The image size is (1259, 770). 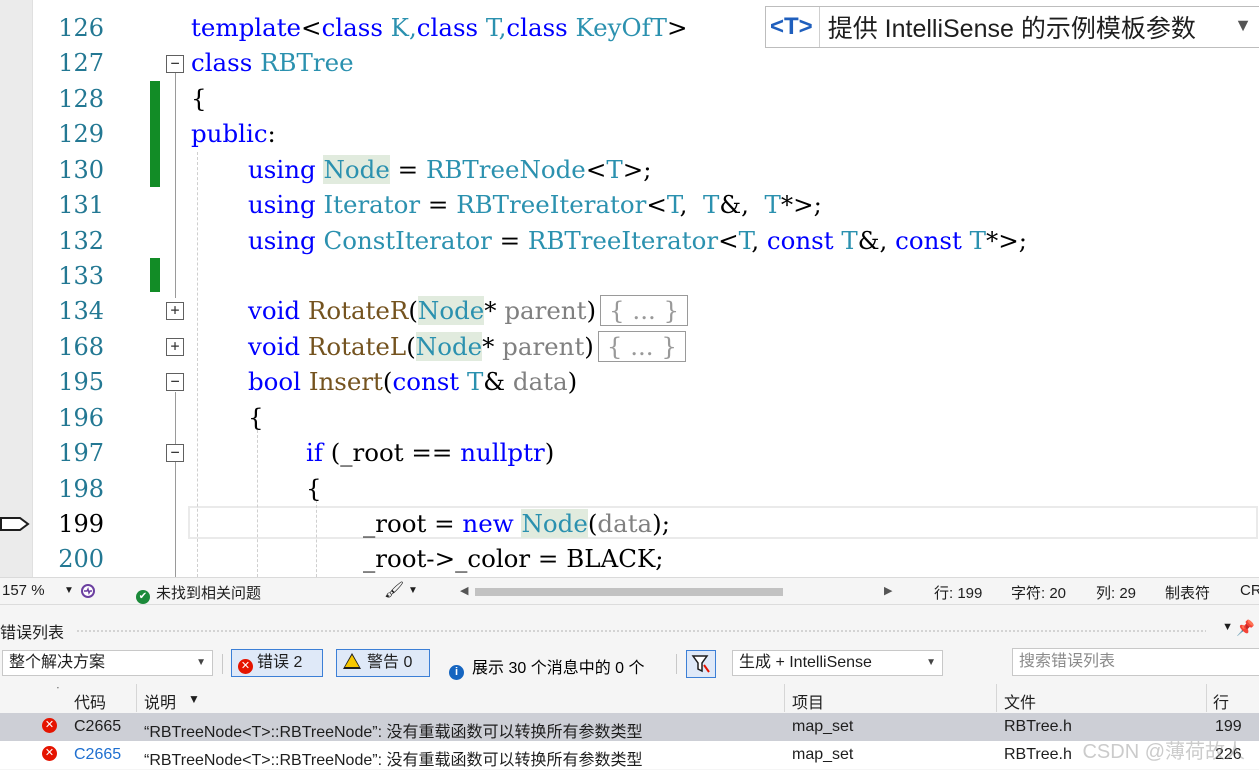 What do you see at coordinates (629, 382) in the screenshot?
I see `code-line: 195 bool Insert(const T& data)` at bounding box center [629, 382].